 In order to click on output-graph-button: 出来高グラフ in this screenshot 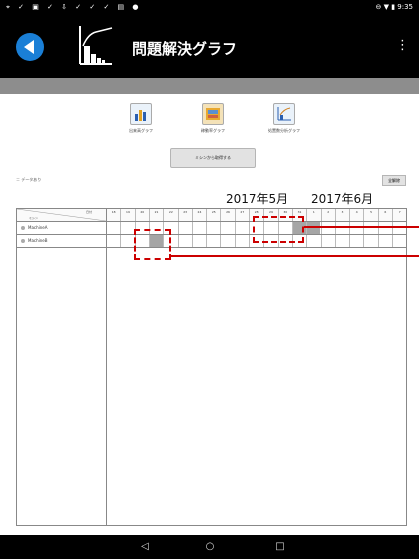, I will do `click(141, 118)`.